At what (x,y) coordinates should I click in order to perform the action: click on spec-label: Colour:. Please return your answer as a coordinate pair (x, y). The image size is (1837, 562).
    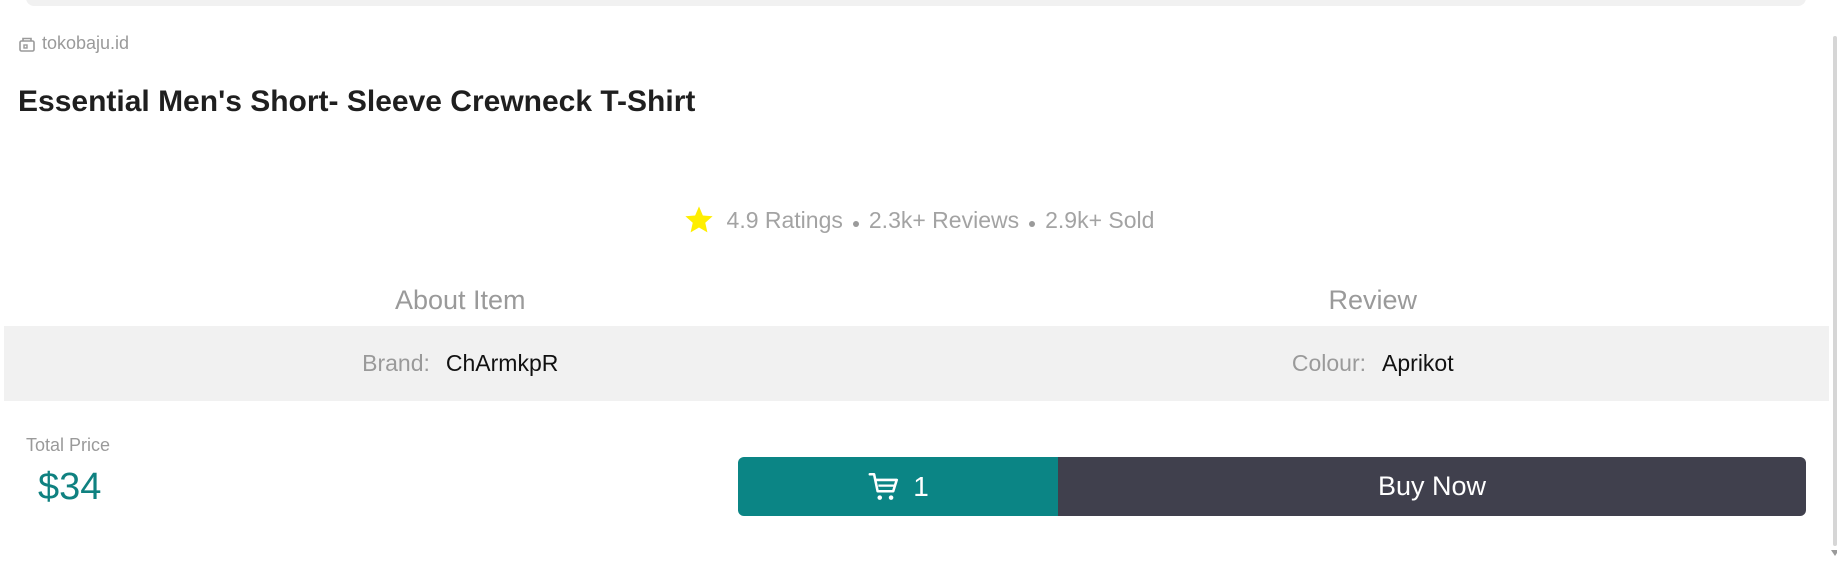
    Looking at the image, I should click on (1329, 363).